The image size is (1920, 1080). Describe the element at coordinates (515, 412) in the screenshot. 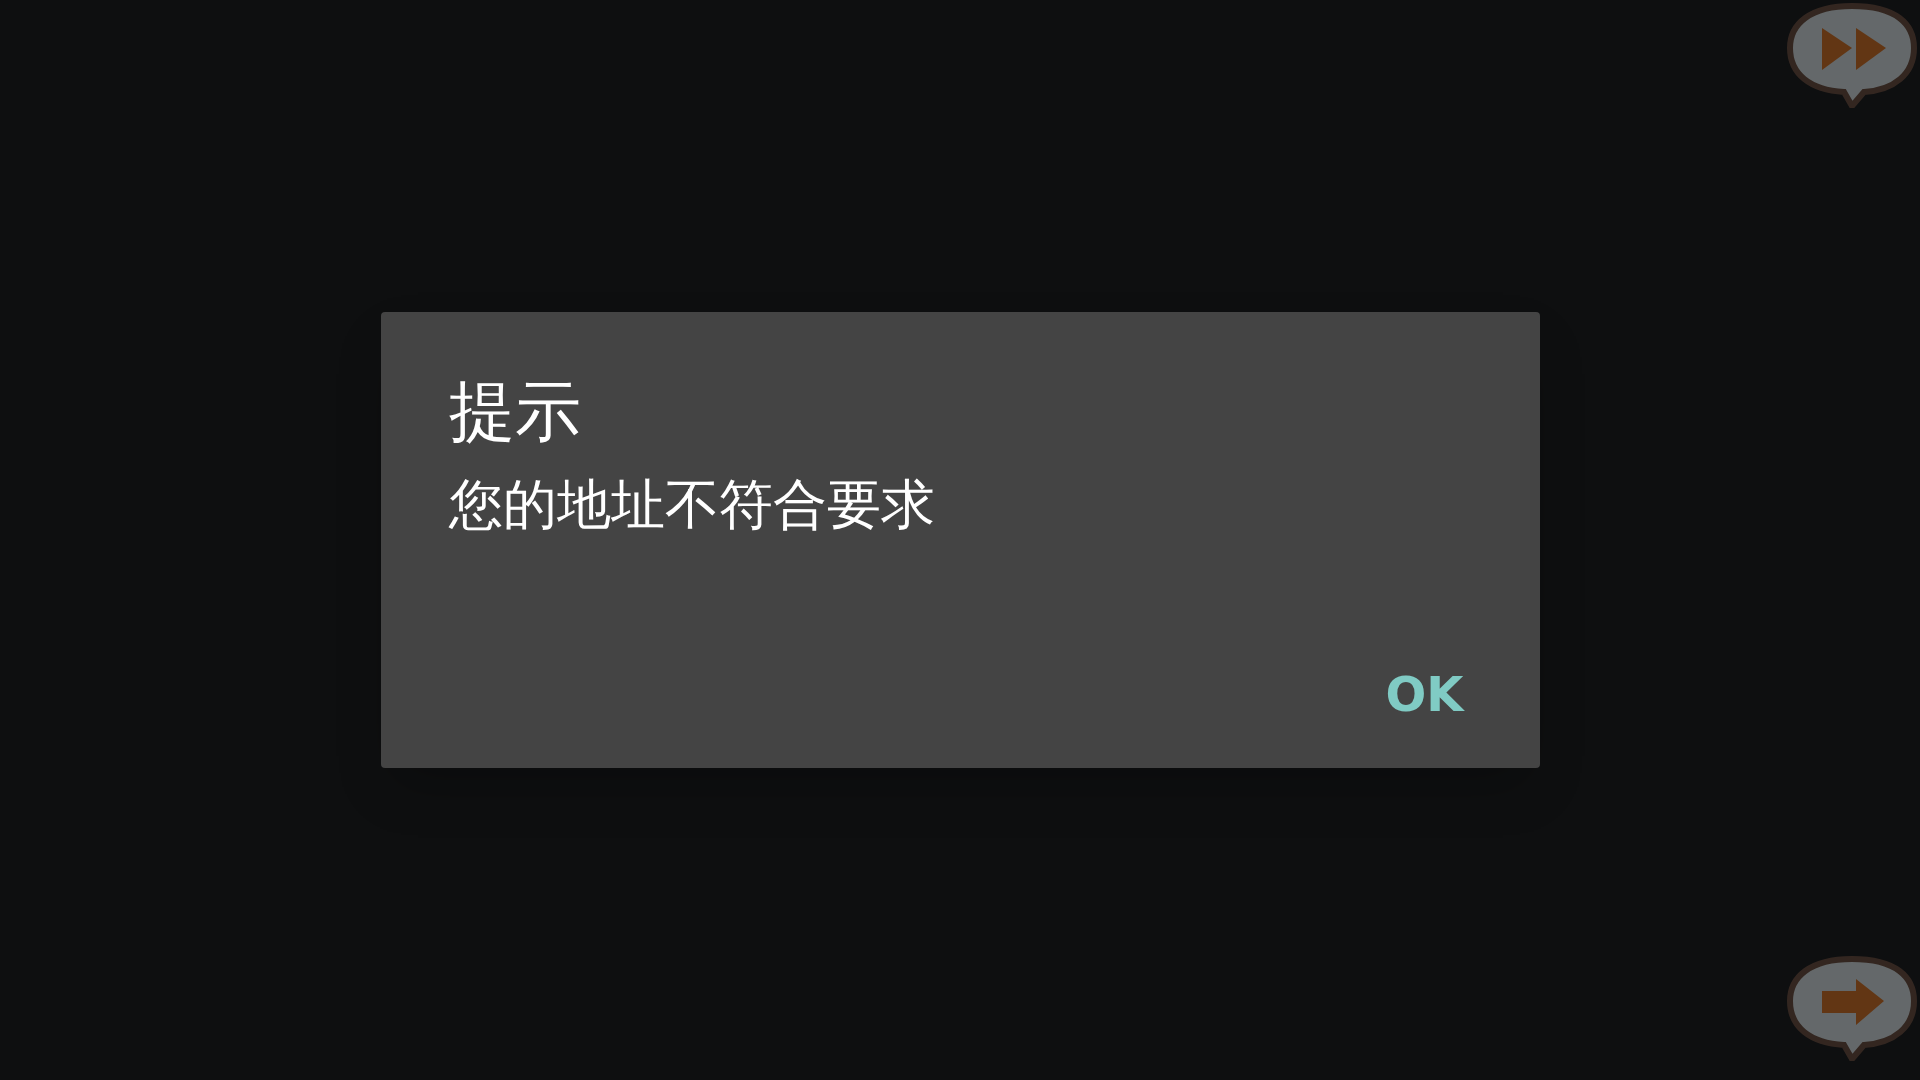

I see `dialog-title: 提示` at that location.